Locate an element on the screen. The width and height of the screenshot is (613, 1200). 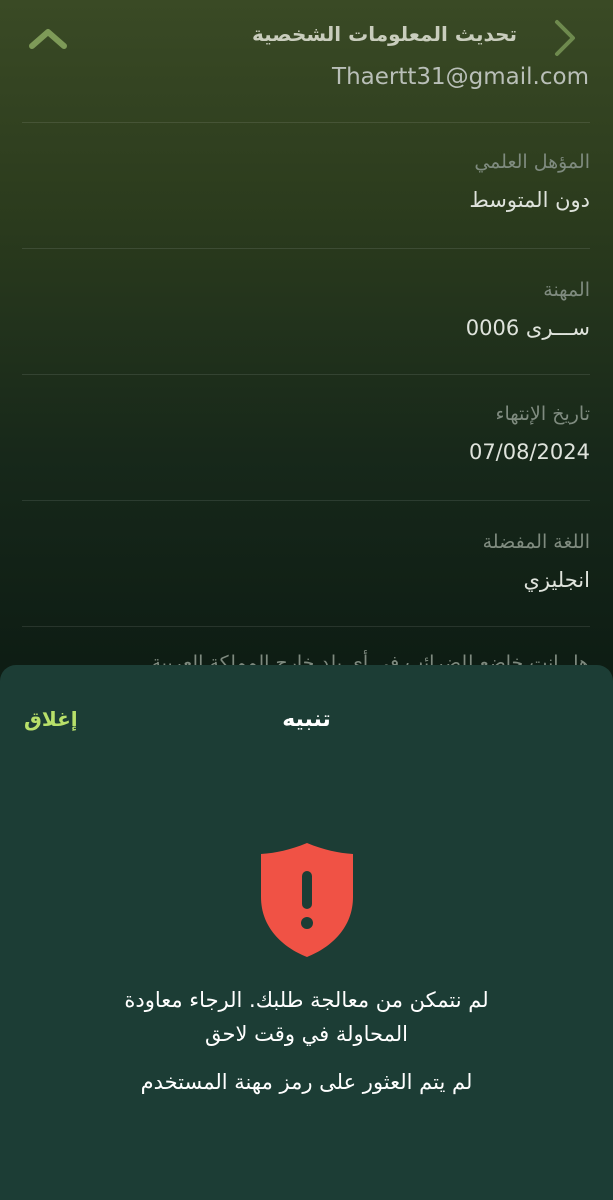
shield-alert-icon is located at coordinates (307, 900).